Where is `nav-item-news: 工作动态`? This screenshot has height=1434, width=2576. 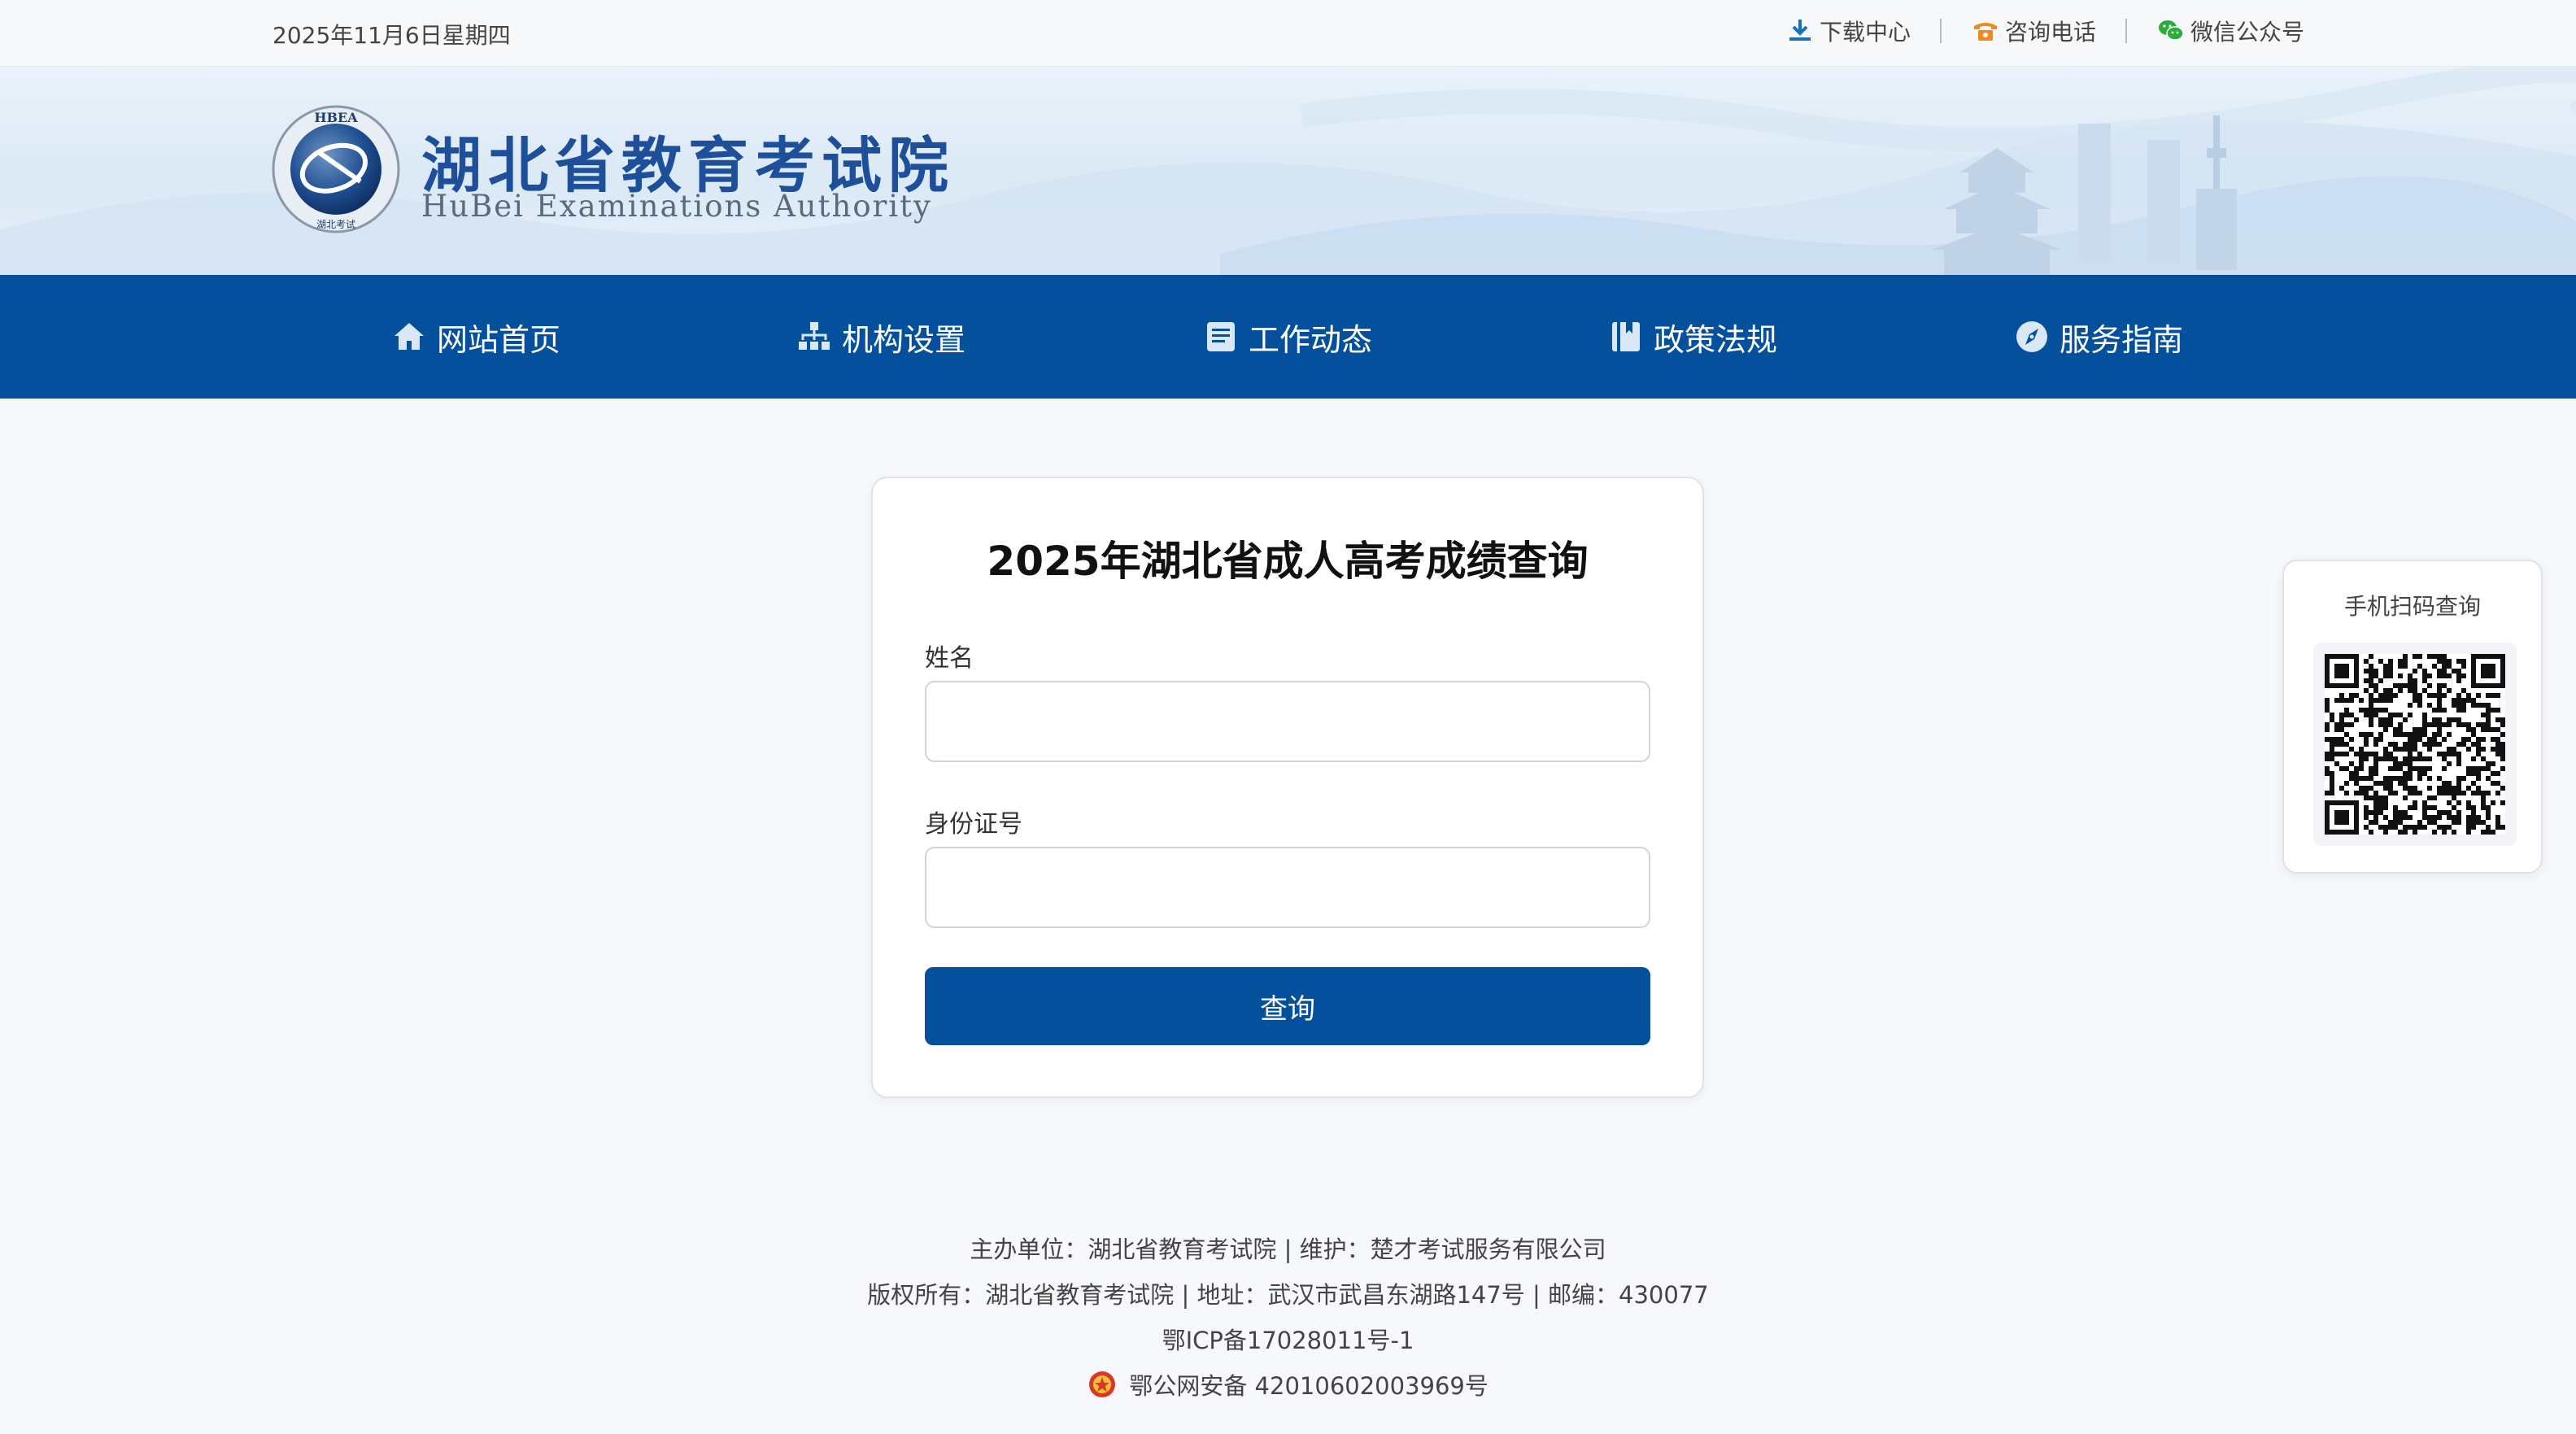
nav-item-news: 工作动态 is located at coordinates (1287, 337).